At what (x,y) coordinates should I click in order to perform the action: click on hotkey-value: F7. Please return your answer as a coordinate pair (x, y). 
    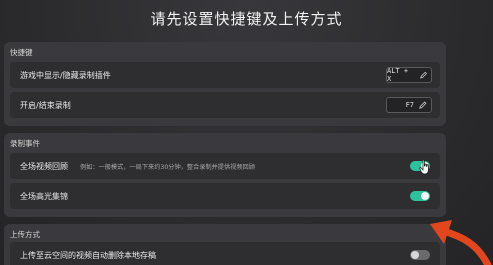
    Looking at the image, I should click on (409, 105).